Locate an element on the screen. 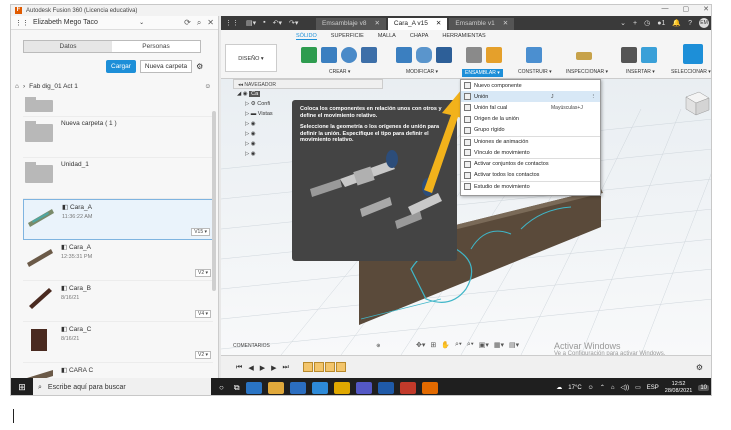  gear-icon: ⚙ is located at coordinates (699, 367).